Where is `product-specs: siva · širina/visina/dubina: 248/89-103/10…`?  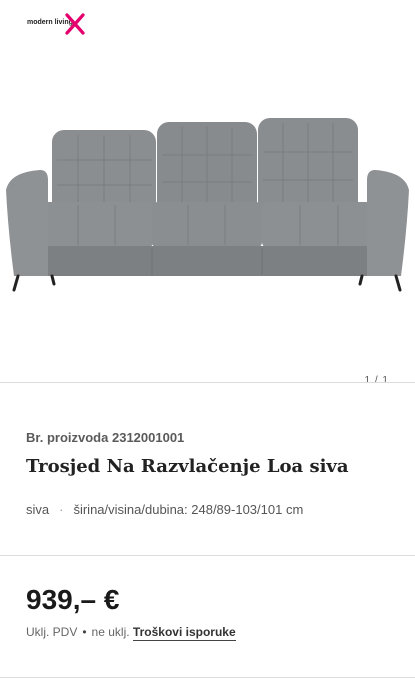
product-specs: siva · širina/visina/dubina: 248/89-103/10… is located at coordinates (164, 509).